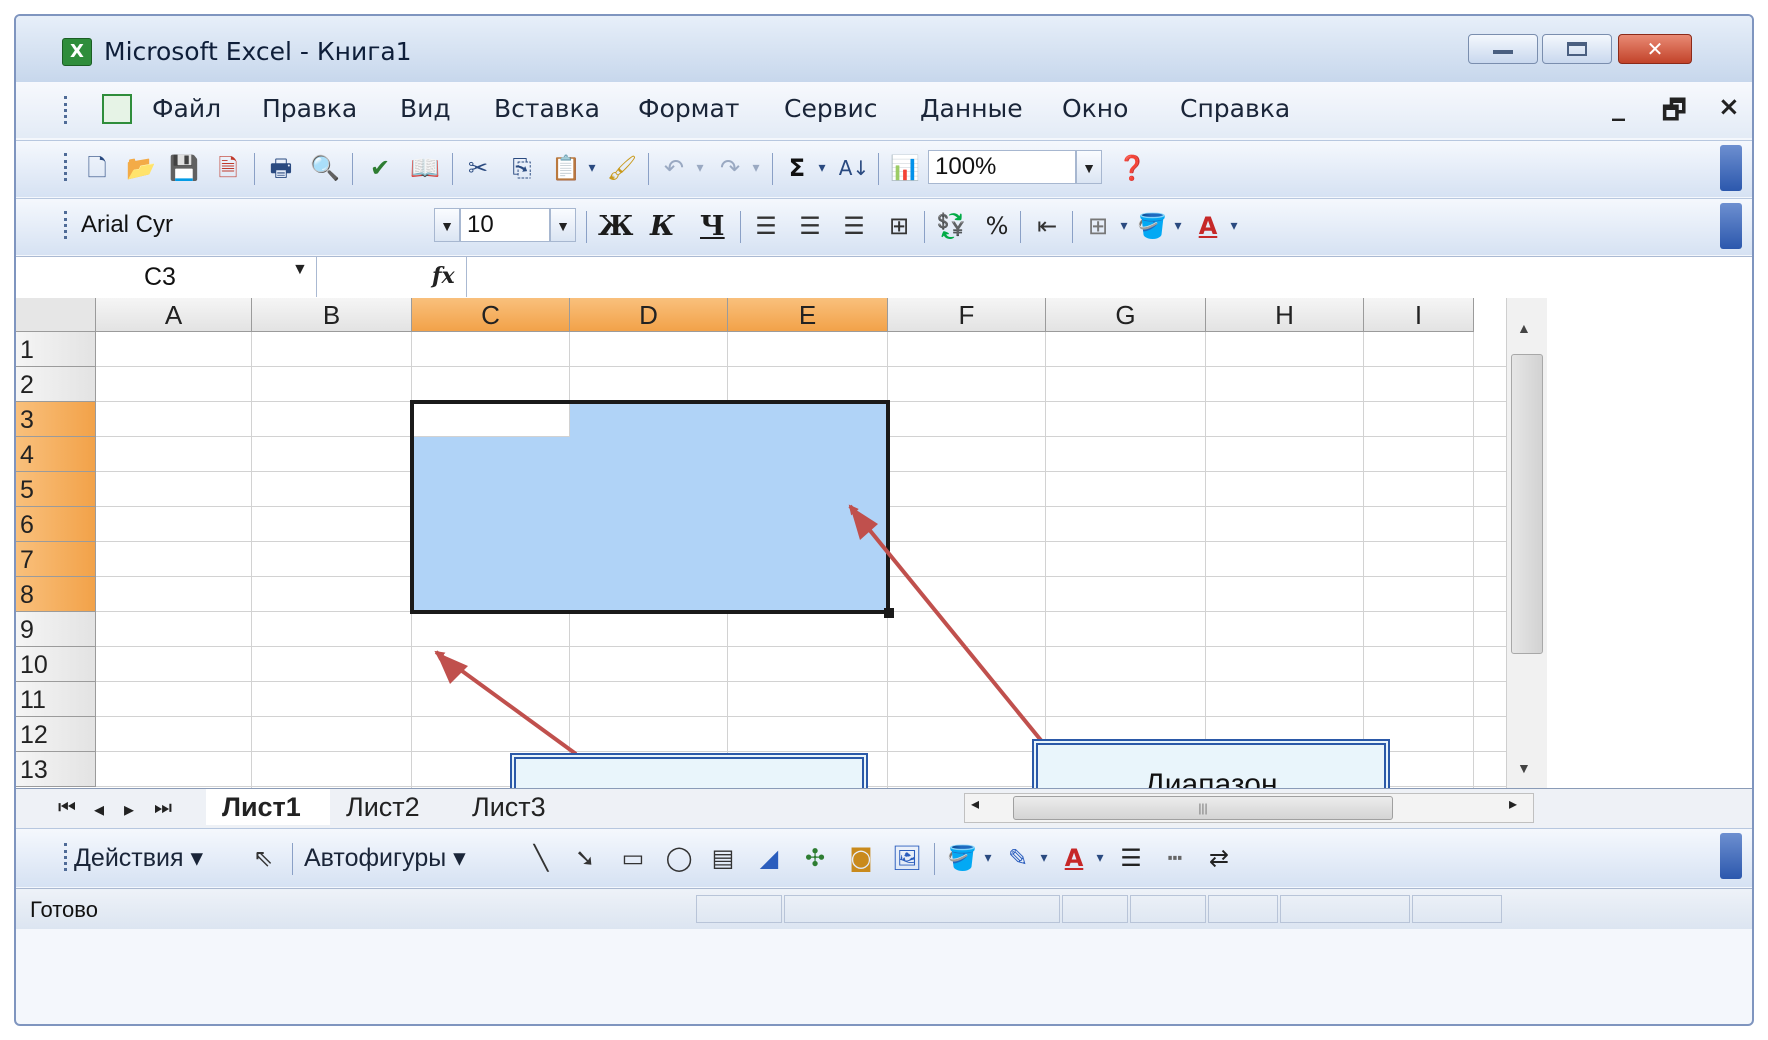  Describe the element at coordinates (56, 315) in the screenshot. I see `select-all-corner` at that location.